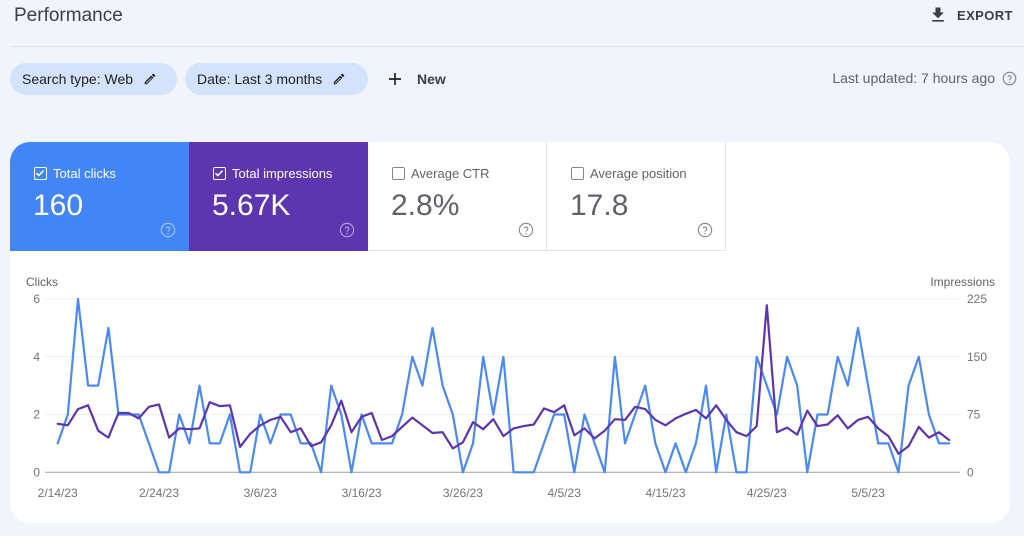 This screenshot has width=1024, height=536. I want to click on left-axis-title: Clicks, so click(42, 282).